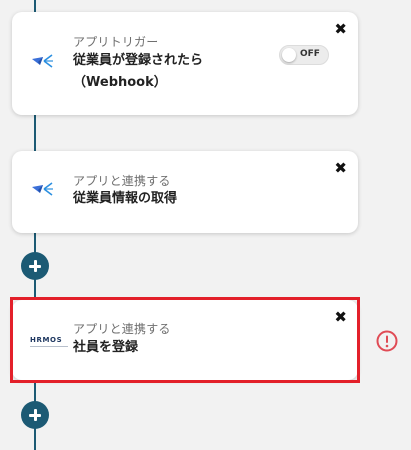  What do you see at coordinates (387, 343) in the screenshot?
I see `error-alert-icon` at bounding box center [387, 343].